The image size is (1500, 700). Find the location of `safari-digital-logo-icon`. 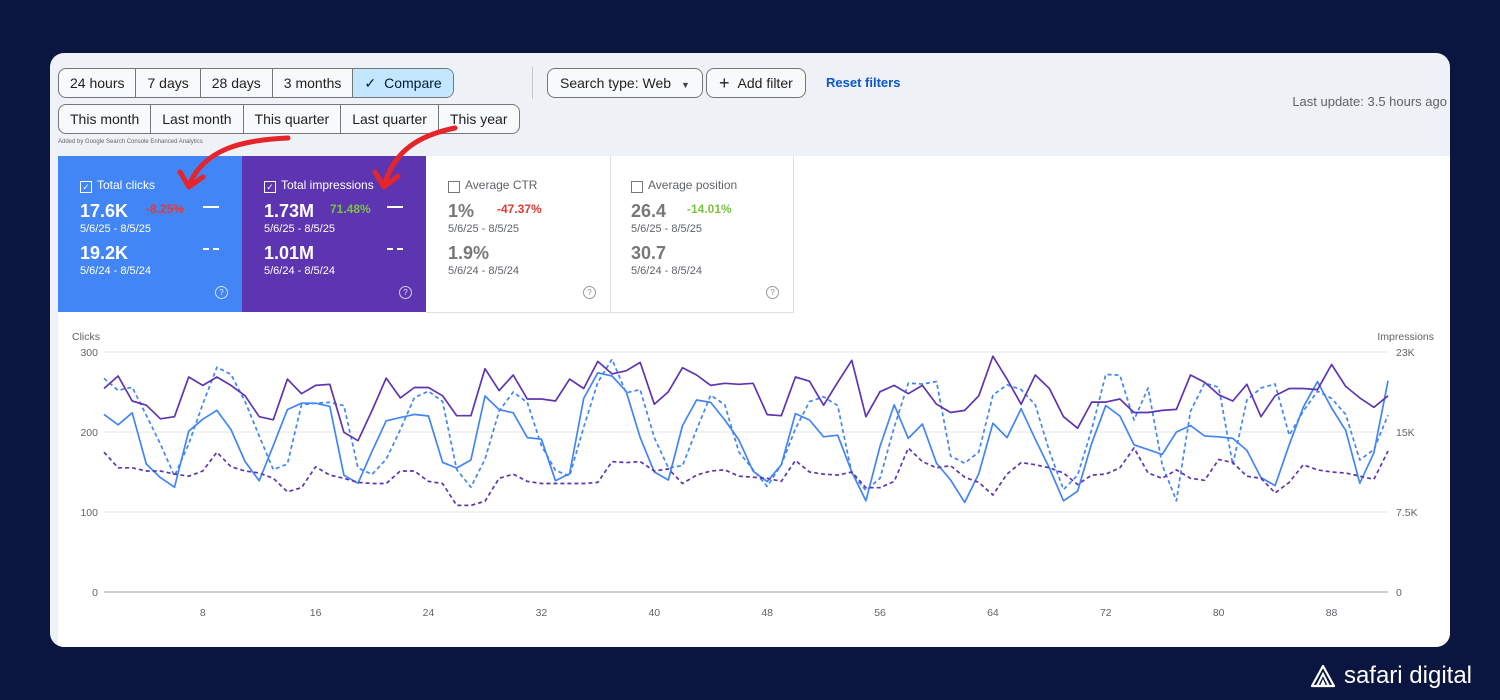

safari-digital-logo-icon is located at coordinates (1323, 676).